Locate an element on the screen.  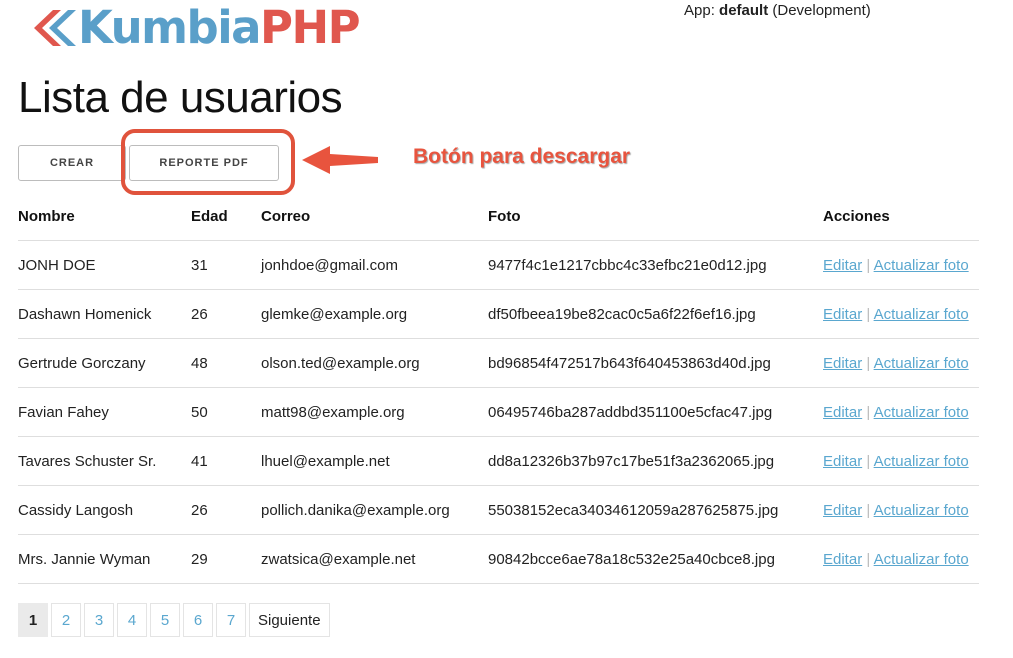
cell-edad: 48 is located at coordinates (226, 363).